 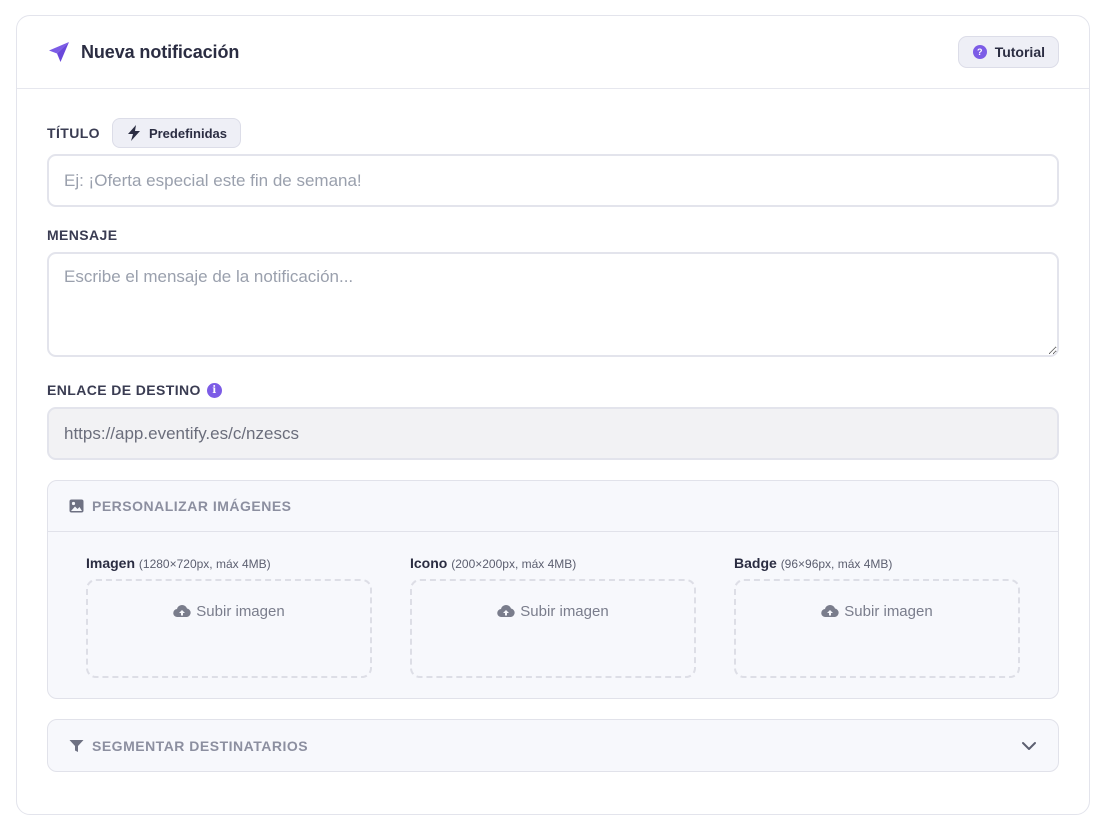 I want to click on upload-icon-name: Icono, so click(x=429, y=563).